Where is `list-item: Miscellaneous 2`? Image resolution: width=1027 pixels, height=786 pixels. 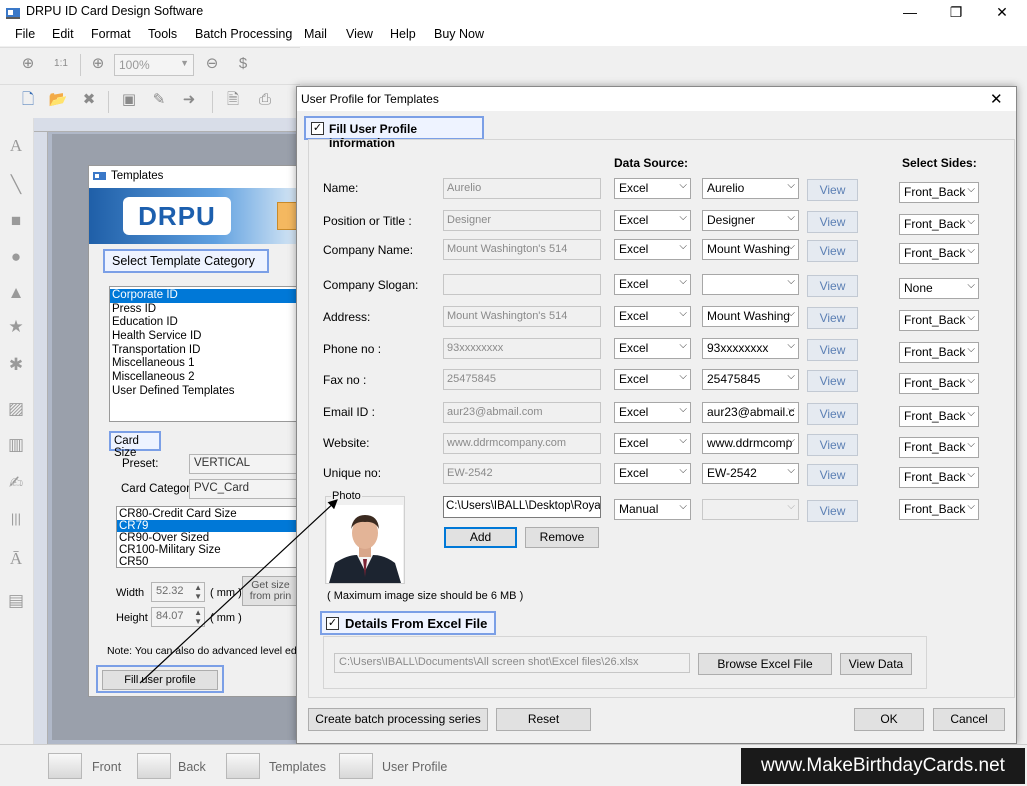 list-item: Miscellaneous 2 is located at coordinates (204, 378).